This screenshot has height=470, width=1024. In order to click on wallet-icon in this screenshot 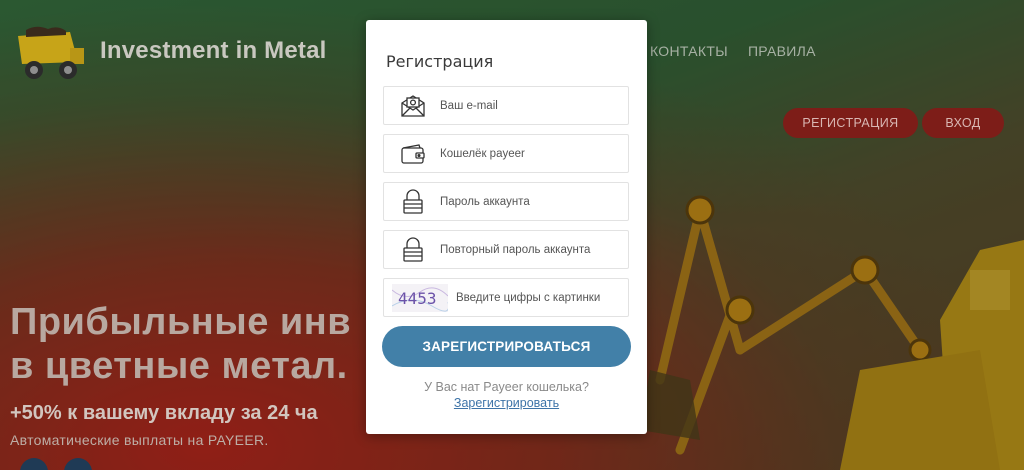, I will do `click(413, 154)`.